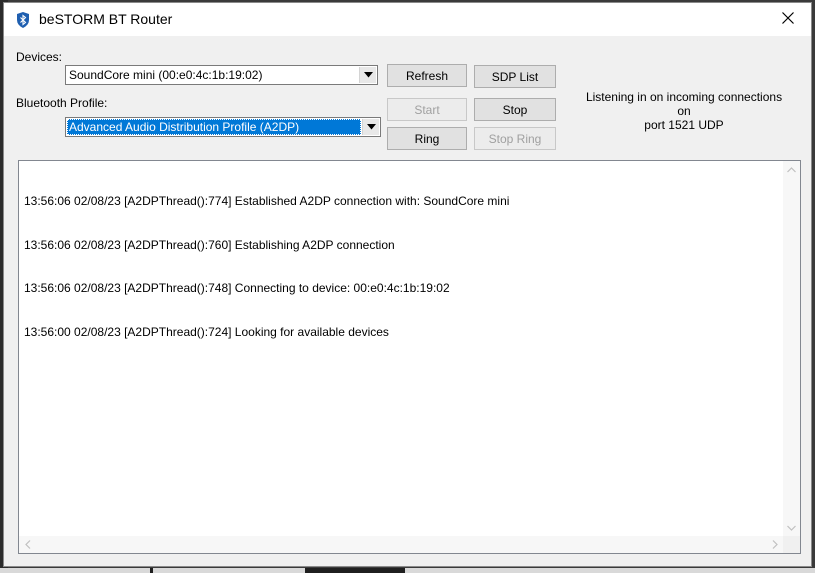 This screenshot has width=815, height=573. What do you see at coordinates (427, 75) in the screenshot?
I see `refresh-button: Refresh` at bounding box center [427, 75].